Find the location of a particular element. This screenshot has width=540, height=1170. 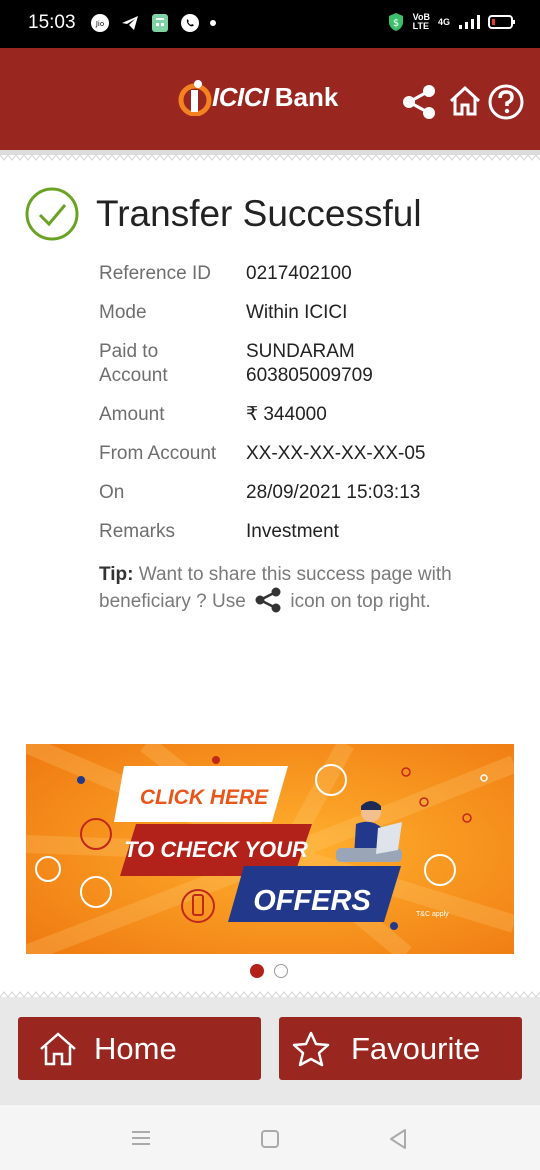

detail-row-paid-to: Paid to Account SUNDARAM 603805009709 is located at coordinates (309, 364).